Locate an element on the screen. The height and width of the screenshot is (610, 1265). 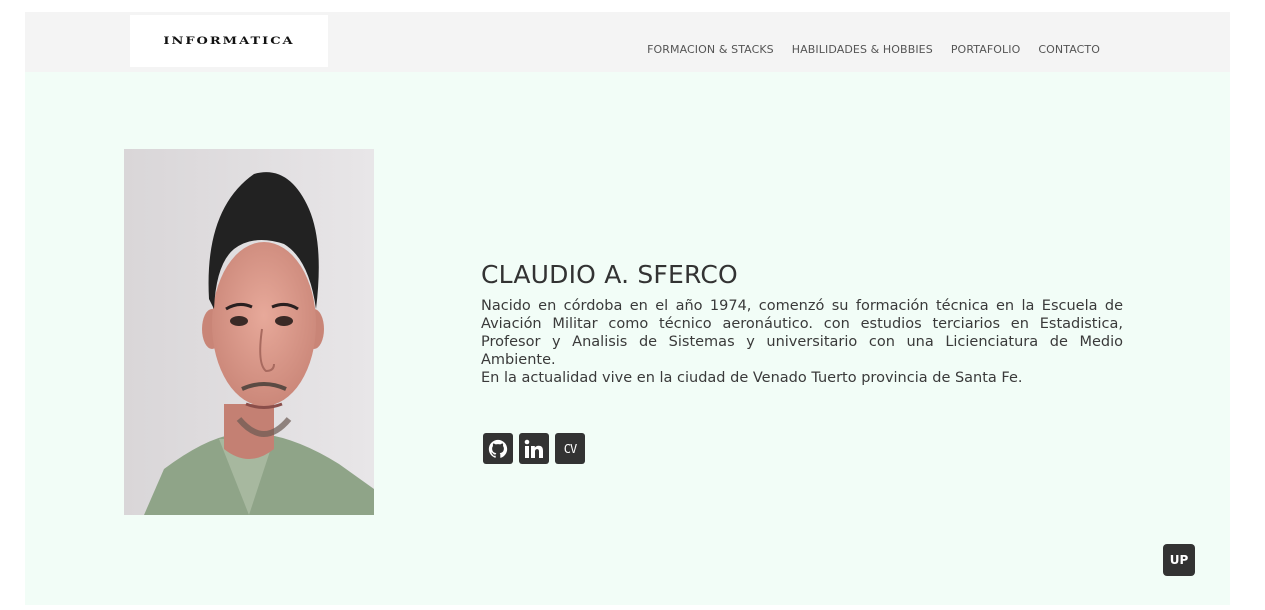
linkedin-link is located at coordinates (534, 448).